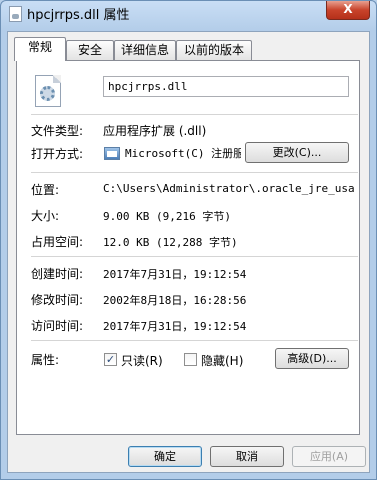 This screenshot has width=377, height=480. What do you see at coordinates (165, 456) in the screenshot?
I see `ok-button: 确定` at bounding box center [165, 456].